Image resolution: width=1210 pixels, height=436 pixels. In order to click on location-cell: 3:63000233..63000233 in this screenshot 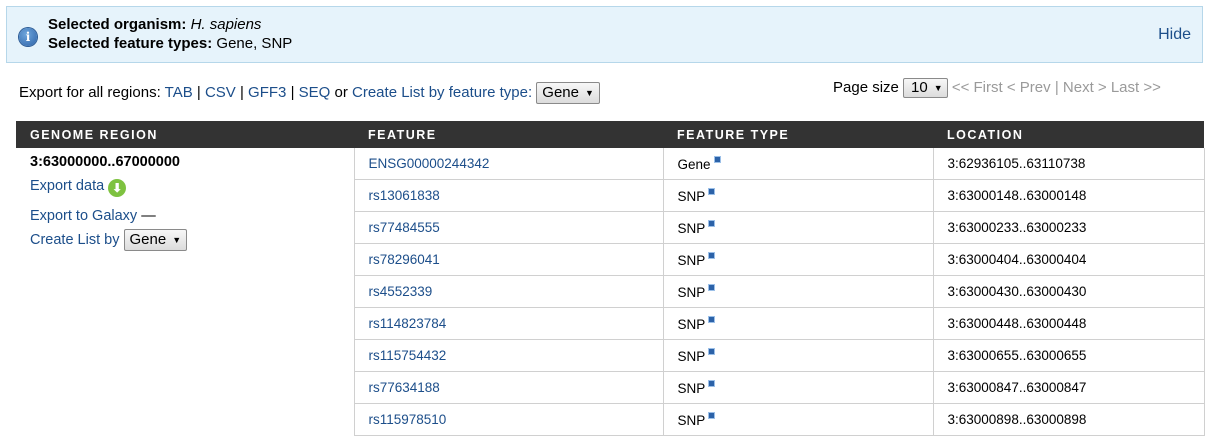, I will do `click(1068, 227)`.